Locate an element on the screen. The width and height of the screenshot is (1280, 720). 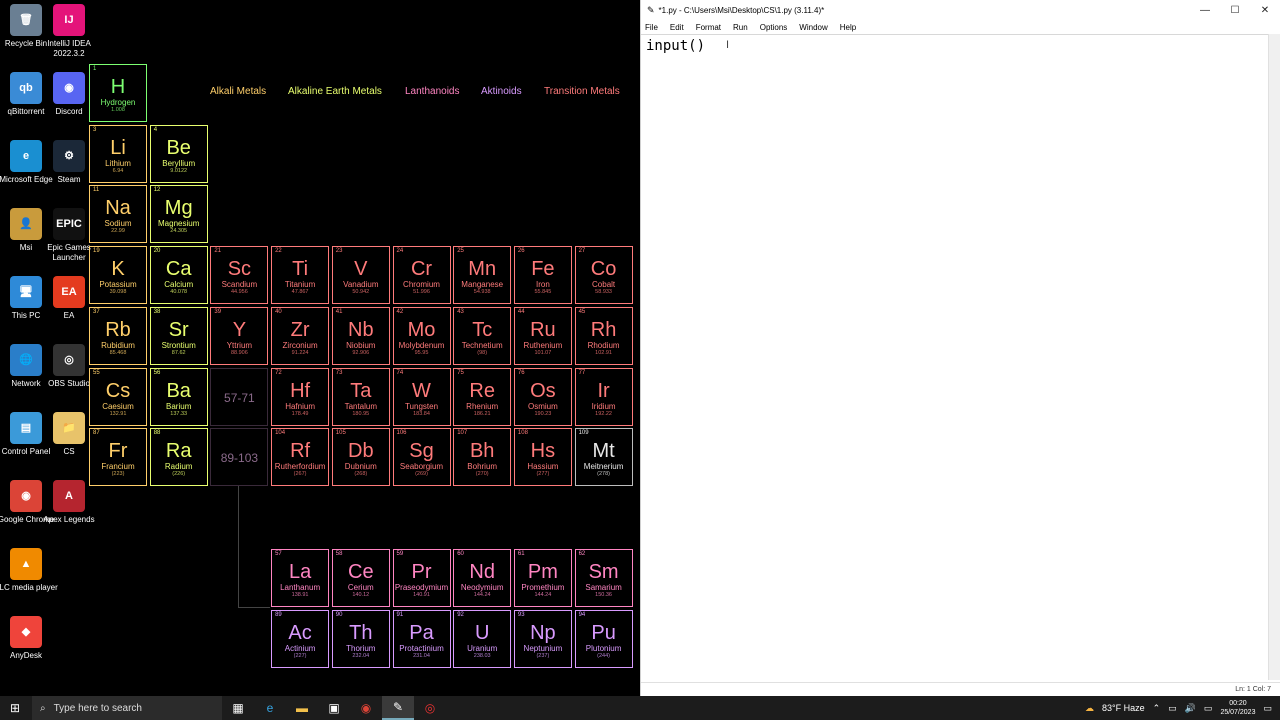
close-button: ✕ is located at coordinates (1265, 10).